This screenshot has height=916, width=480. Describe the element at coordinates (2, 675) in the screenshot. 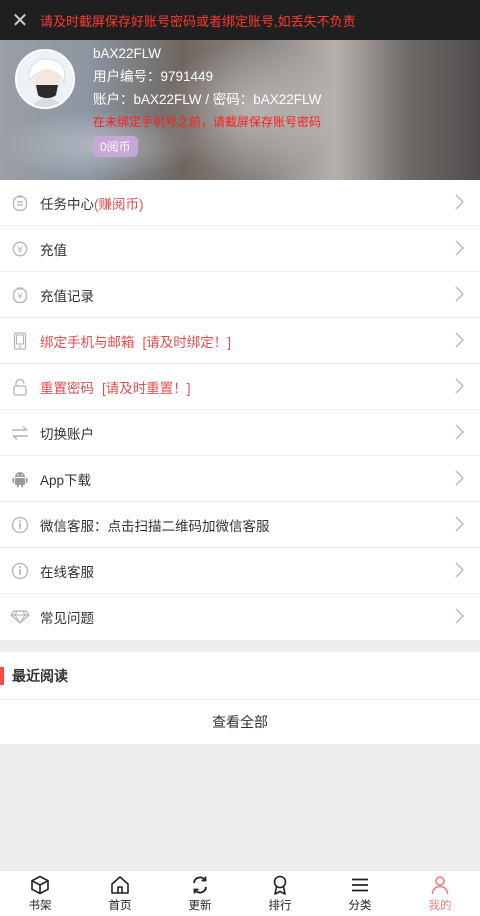

I see `section-accent-bar` at that location.